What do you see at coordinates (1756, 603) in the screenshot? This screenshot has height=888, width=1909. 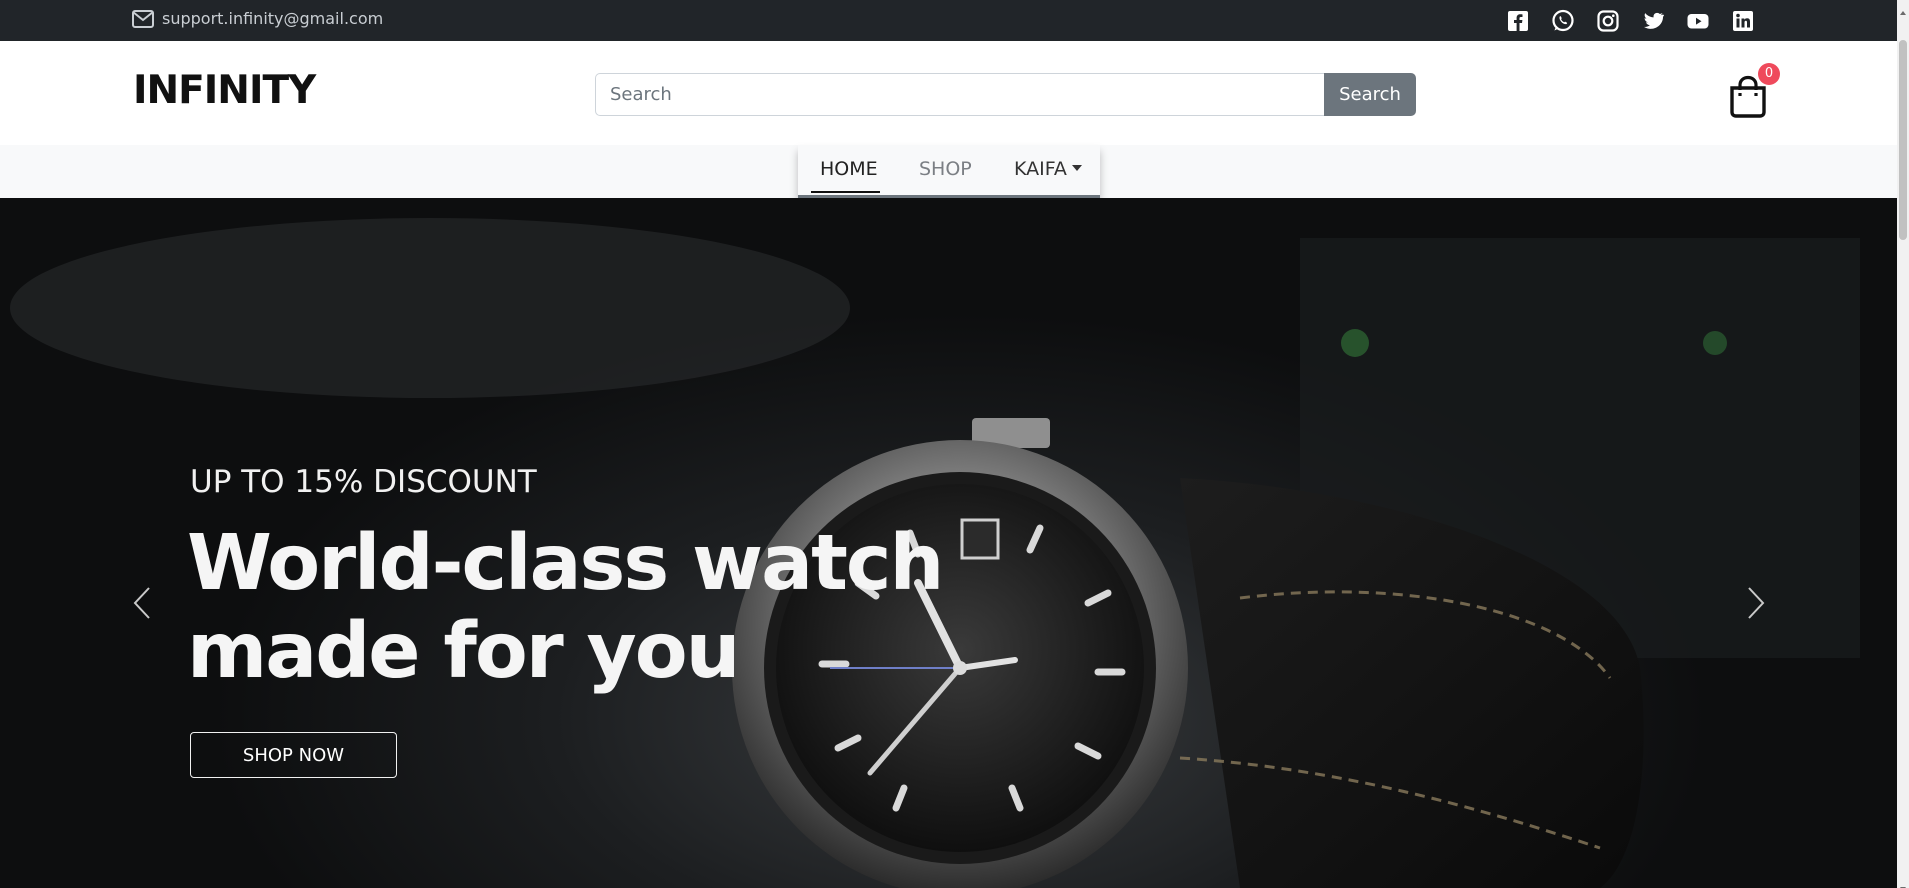 I see `carousel-next-arrow-icon` at bounding box center [1756, 603].